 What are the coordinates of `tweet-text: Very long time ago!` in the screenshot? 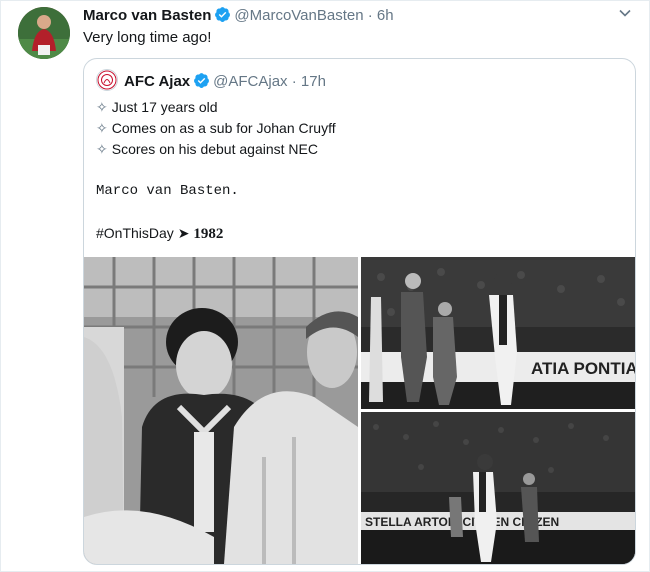 It's located at (147, 37).